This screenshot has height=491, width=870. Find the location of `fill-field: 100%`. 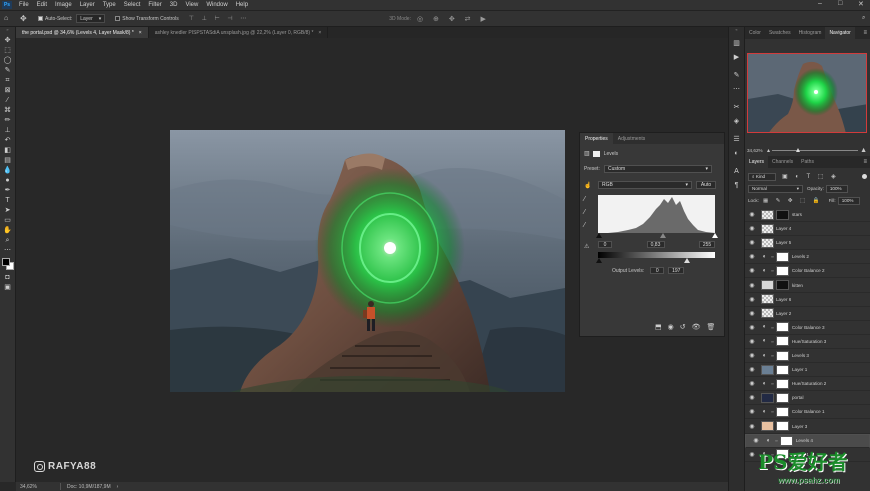

fill-field: 100% is located at coordinates (848, 200).